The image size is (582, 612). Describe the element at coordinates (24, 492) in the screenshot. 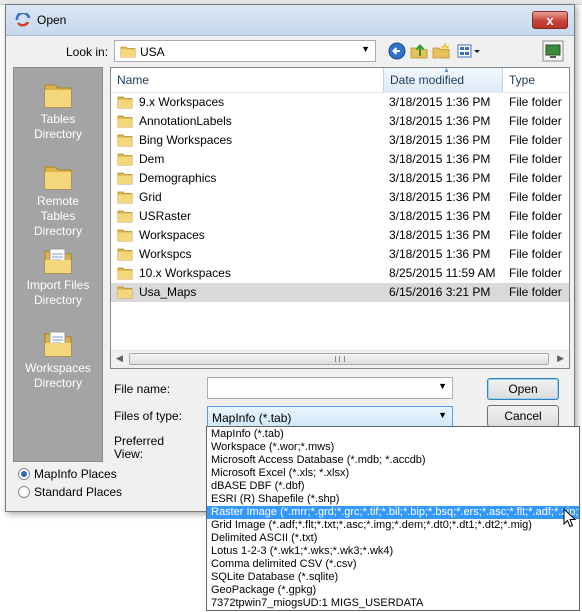

I see `radio-unchecked-icon` at that location.